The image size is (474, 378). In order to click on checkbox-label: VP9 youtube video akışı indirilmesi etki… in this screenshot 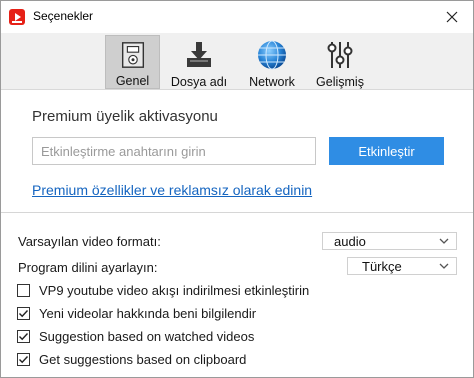, I will do `click(174, 290)`.